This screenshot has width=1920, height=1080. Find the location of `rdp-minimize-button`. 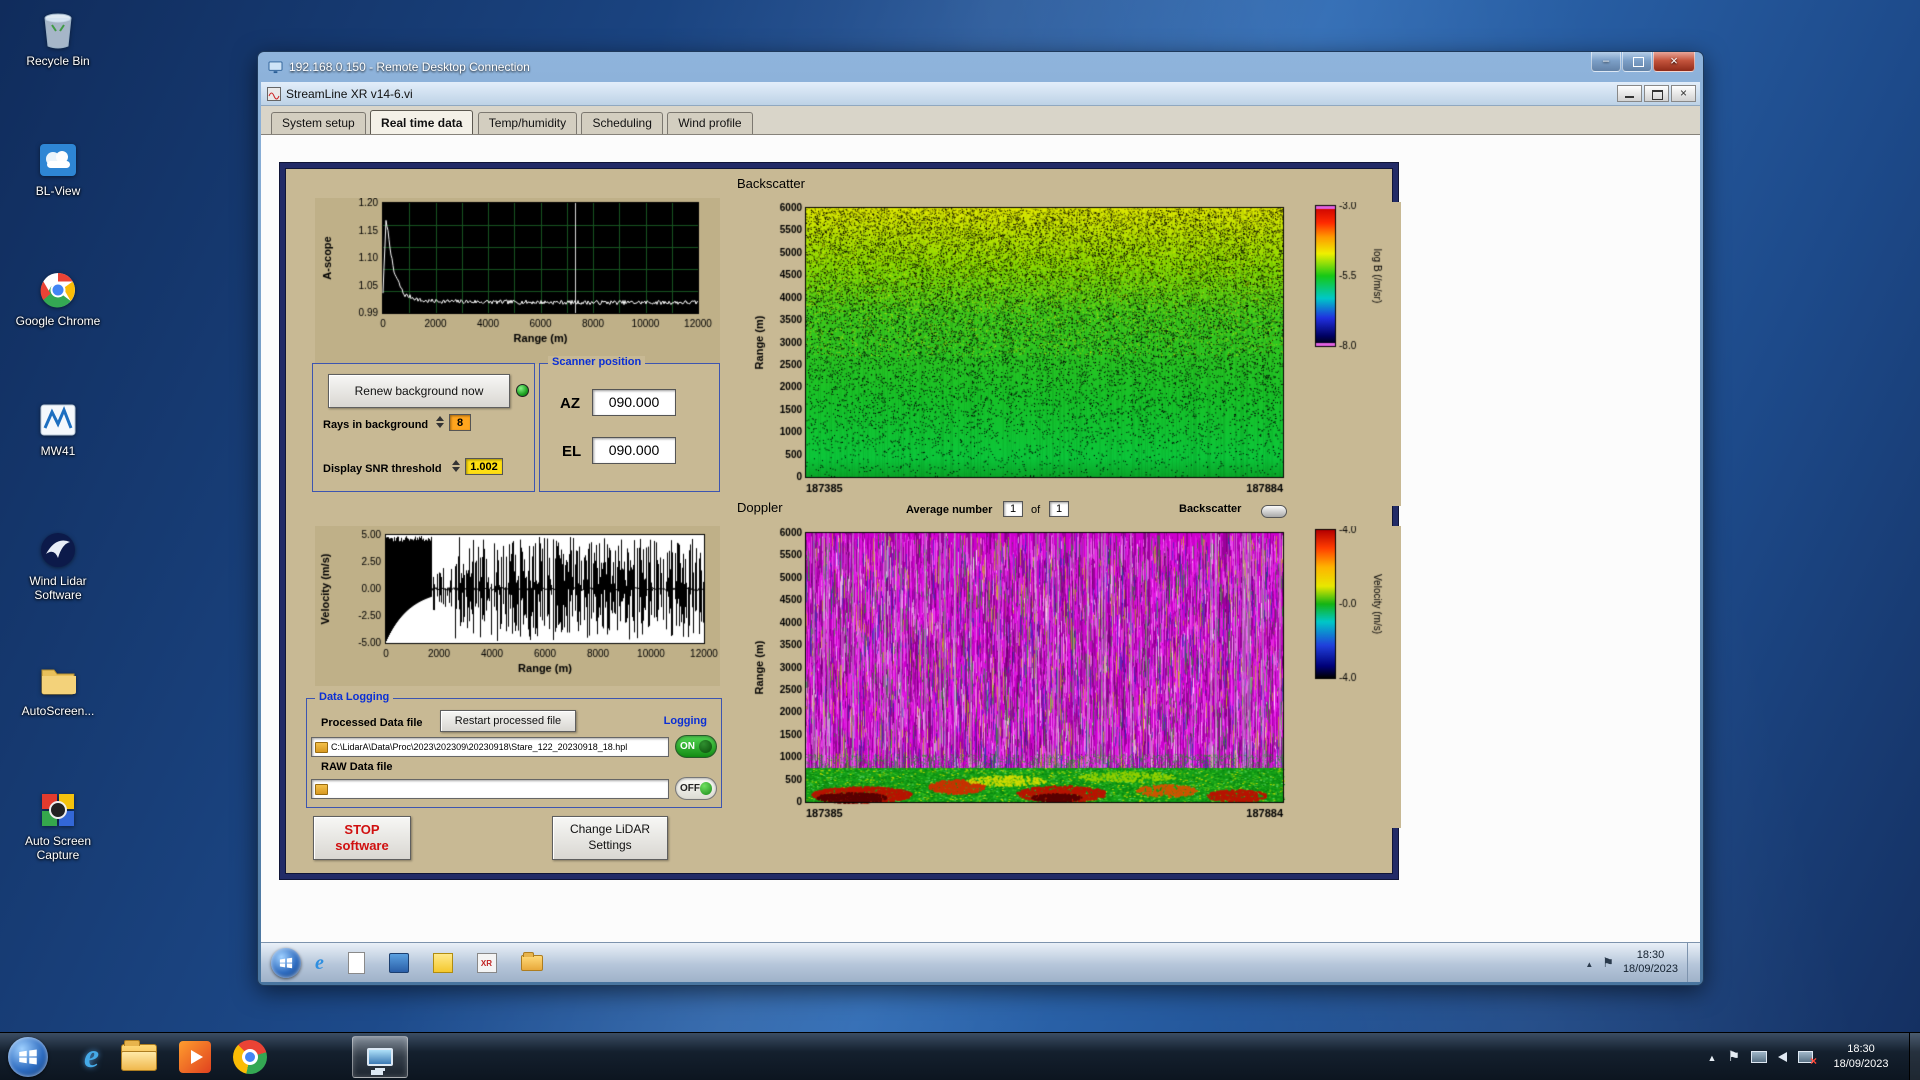

rdp-minimize-button is located at coordinates (1606, 62).